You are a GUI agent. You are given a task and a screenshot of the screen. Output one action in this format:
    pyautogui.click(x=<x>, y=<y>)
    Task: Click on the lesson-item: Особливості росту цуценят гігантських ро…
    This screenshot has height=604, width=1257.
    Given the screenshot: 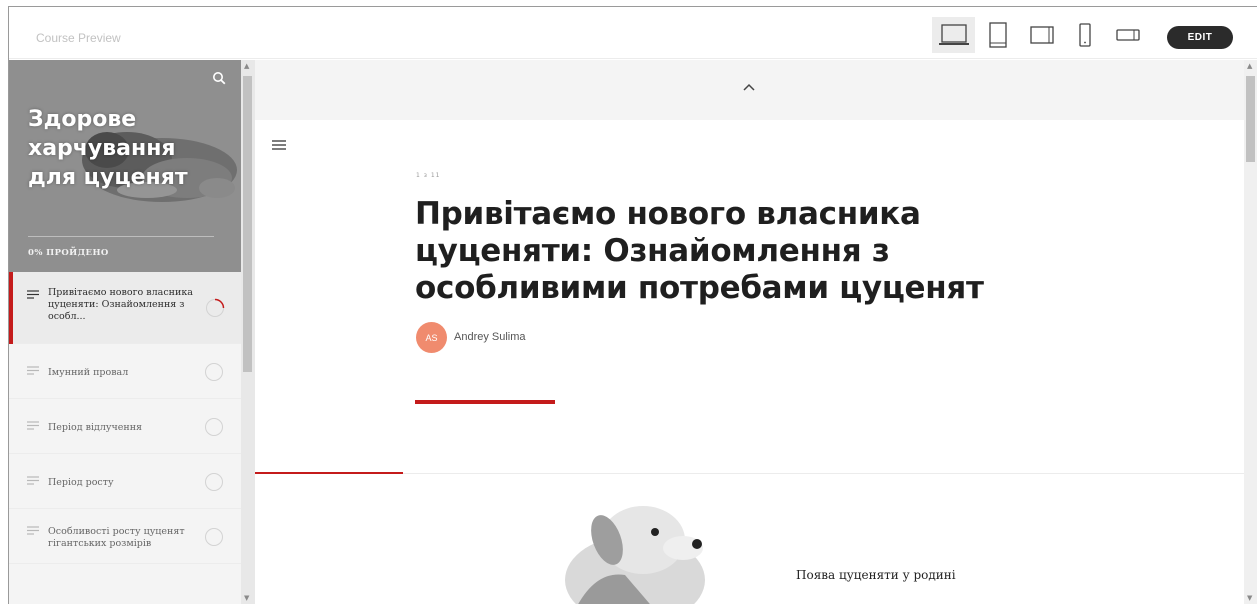 What is the action you would take?
    pyautogui.click(x=125, y=536)
    